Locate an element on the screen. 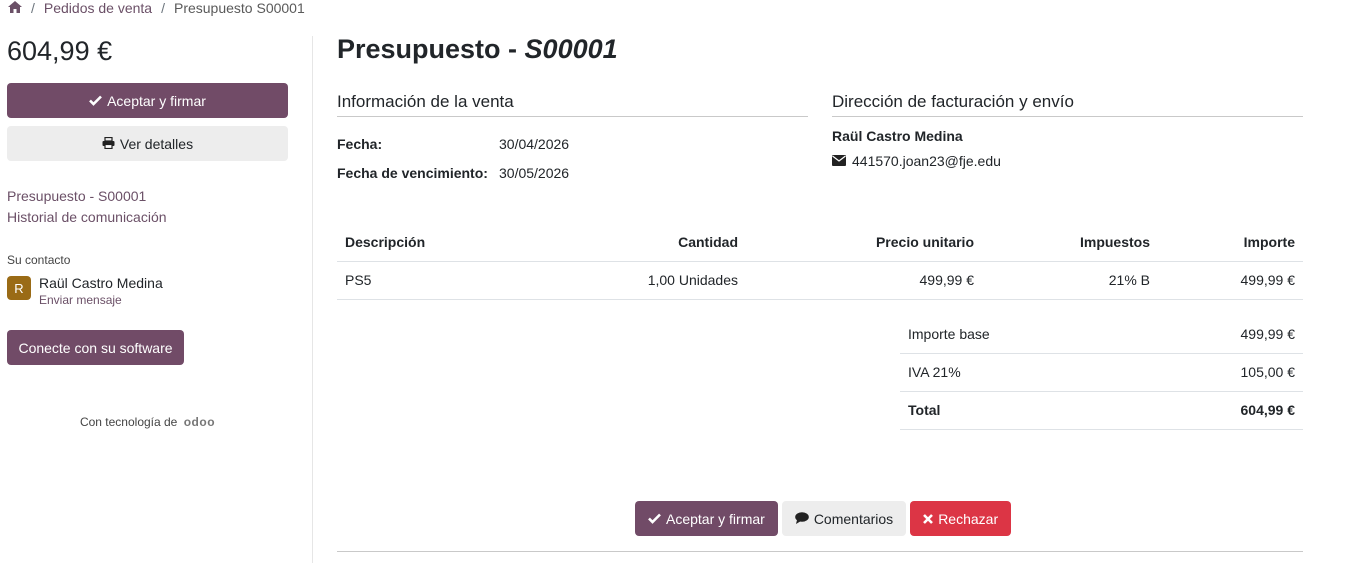 The height and width of the screenshot is (563, 1350). total-amount: 604,99 € is located at coordinates (60, 51).